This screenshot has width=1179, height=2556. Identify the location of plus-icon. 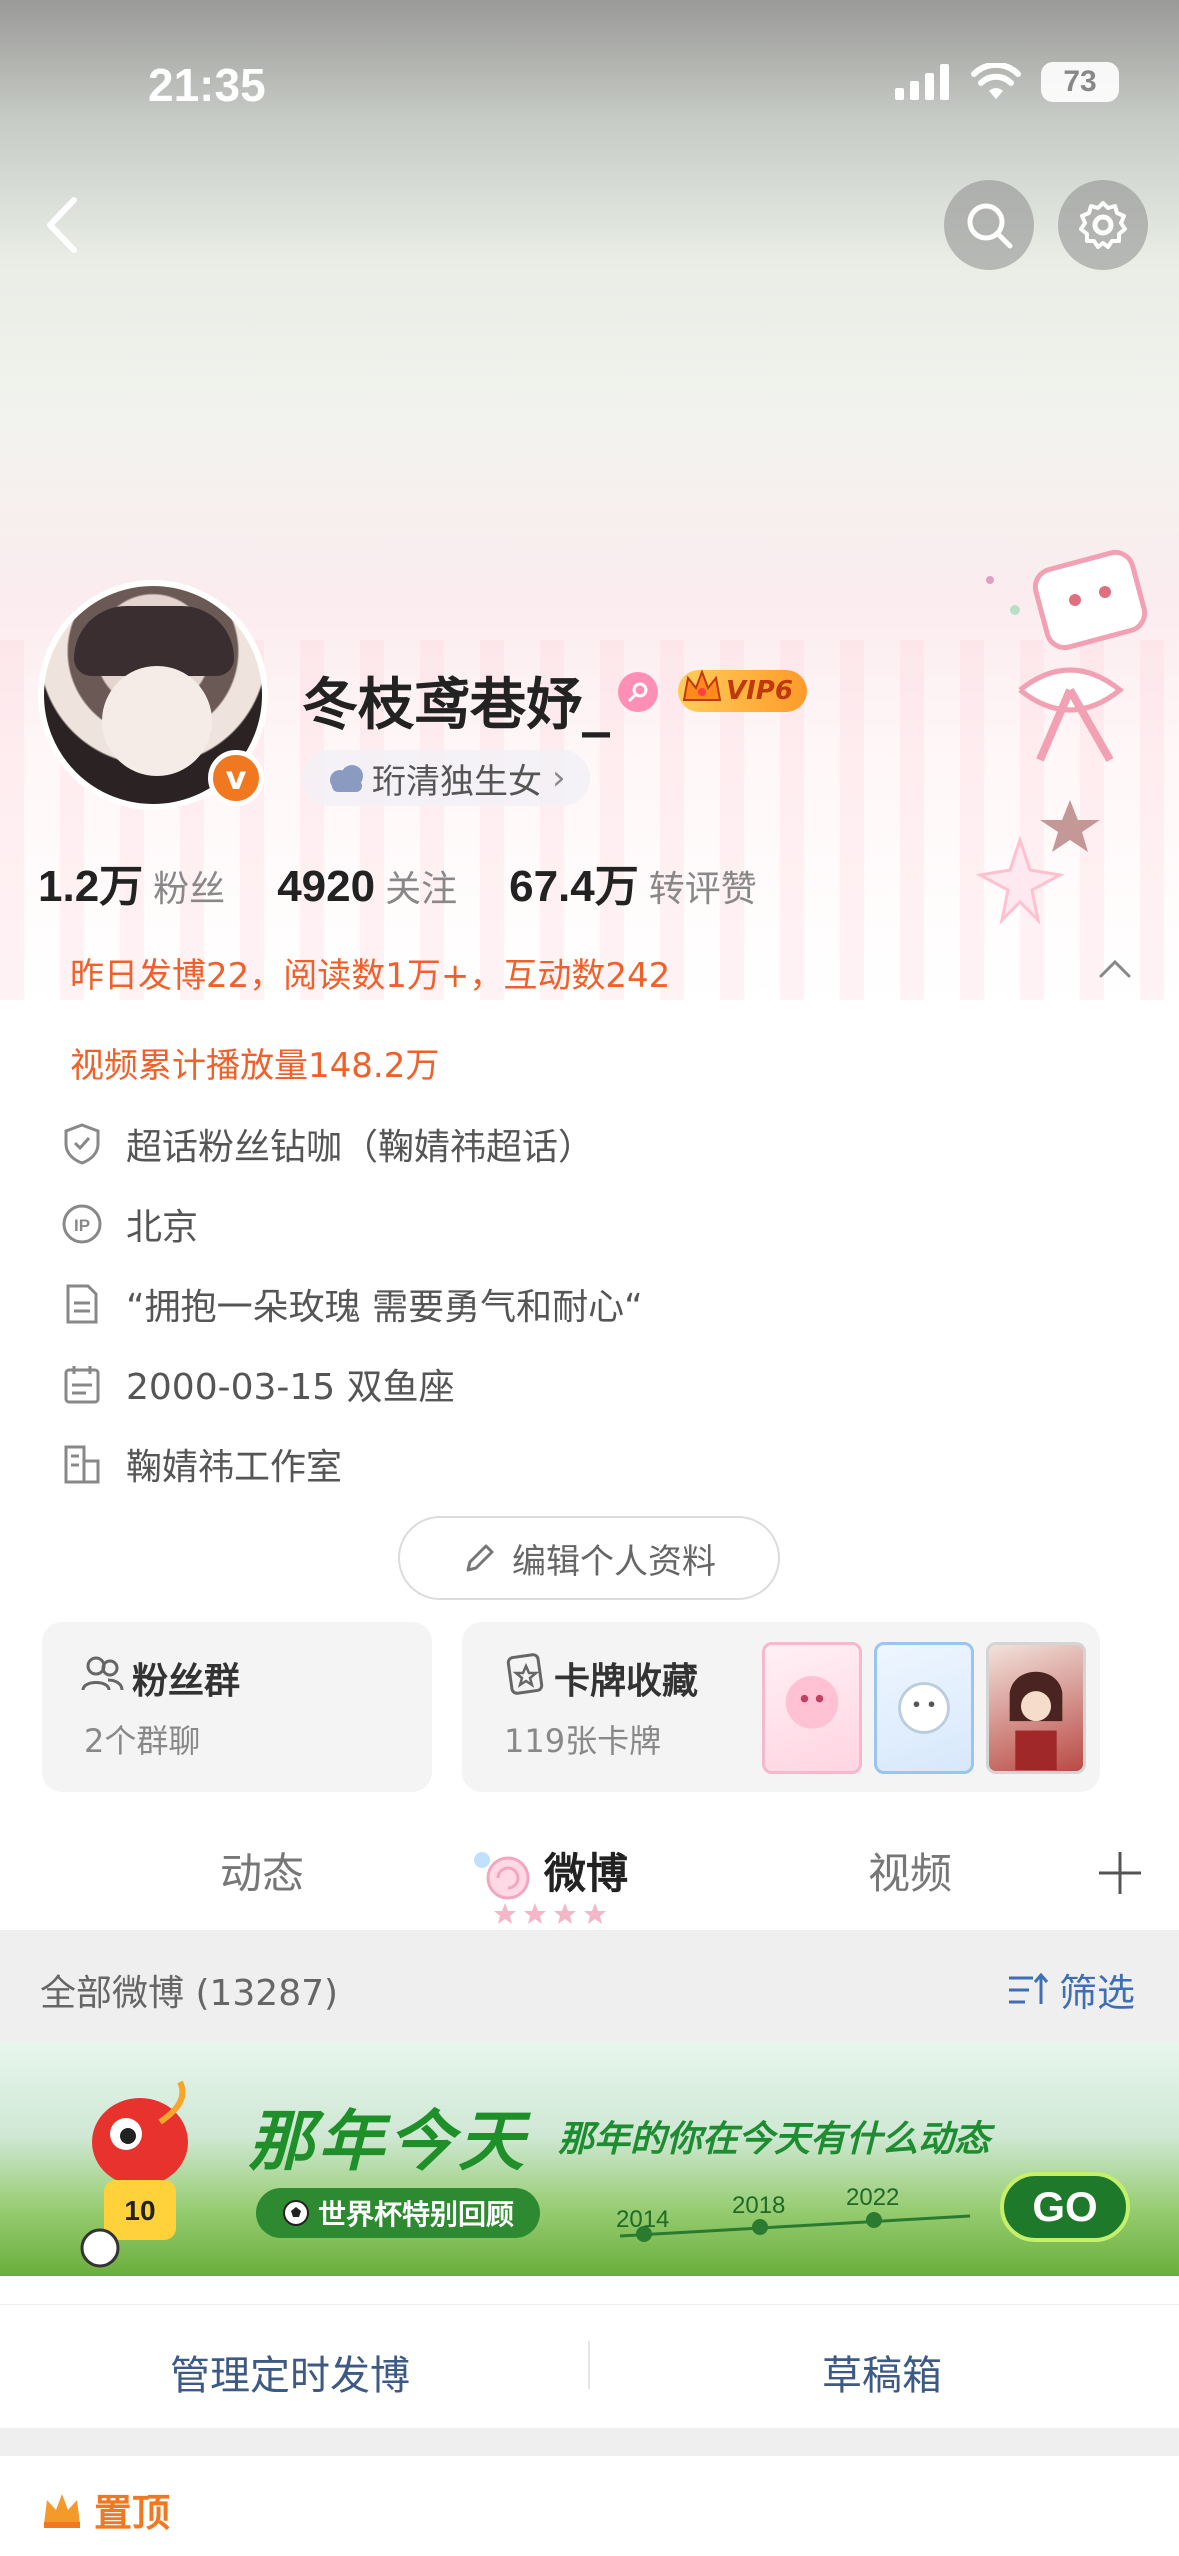
(1120, 1873).